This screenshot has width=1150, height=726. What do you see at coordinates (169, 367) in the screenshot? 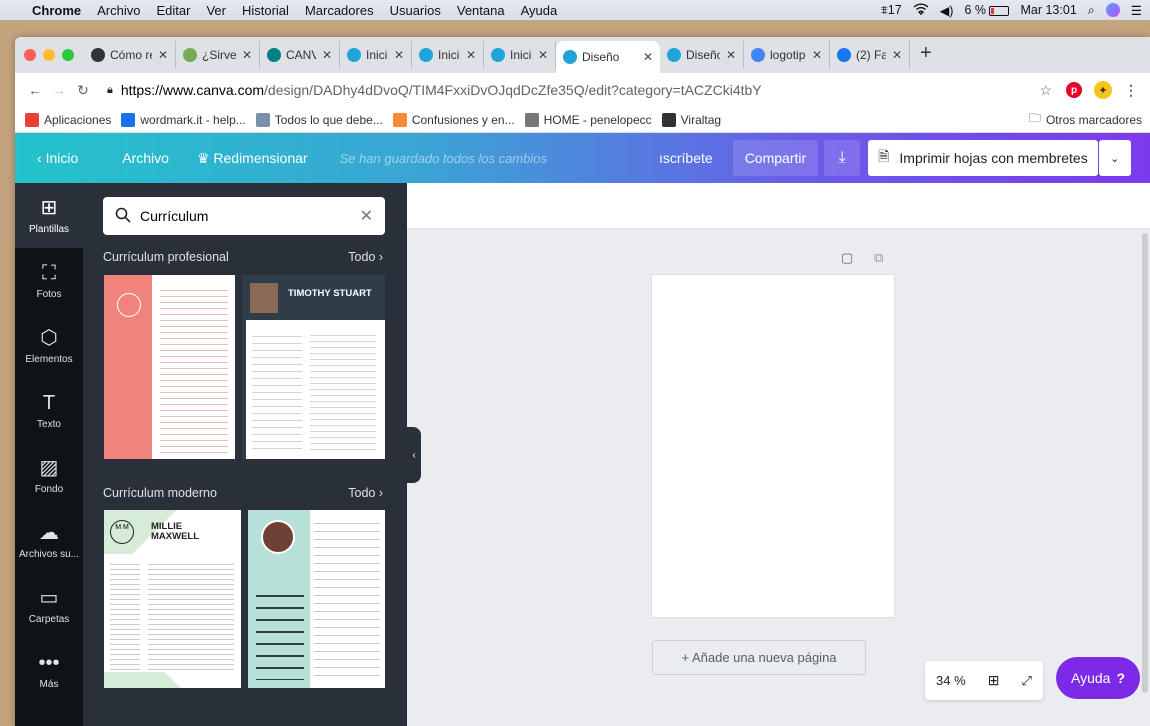
I see `template-card-coral` at bounding box center [169, 367].